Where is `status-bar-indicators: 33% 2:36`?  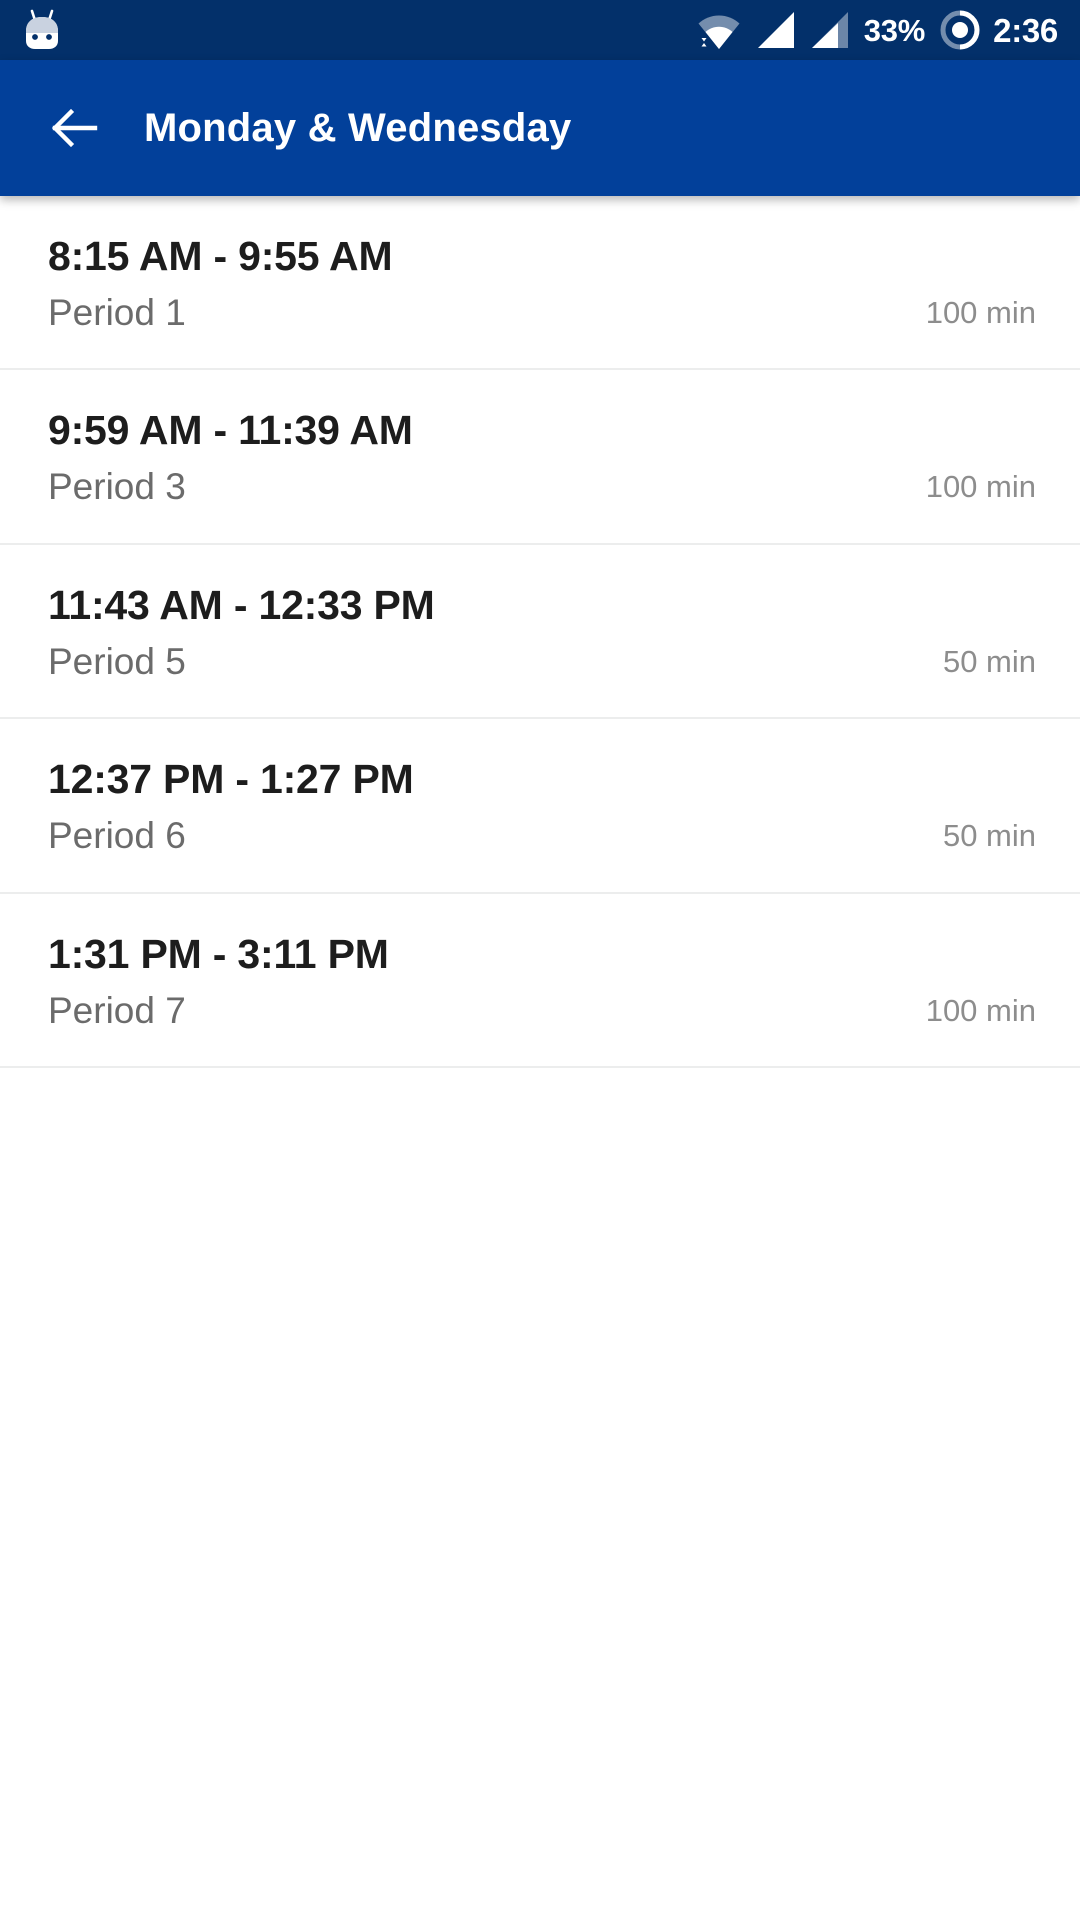
status-bar-indicators: 33% 2:36 is located at coordinates (877, 30).